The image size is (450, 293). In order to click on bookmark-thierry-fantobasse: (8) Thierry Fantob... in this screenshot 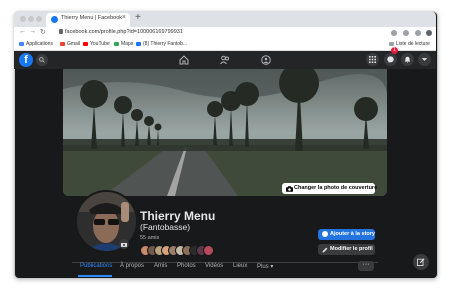, I will do `click(161, 44)`.